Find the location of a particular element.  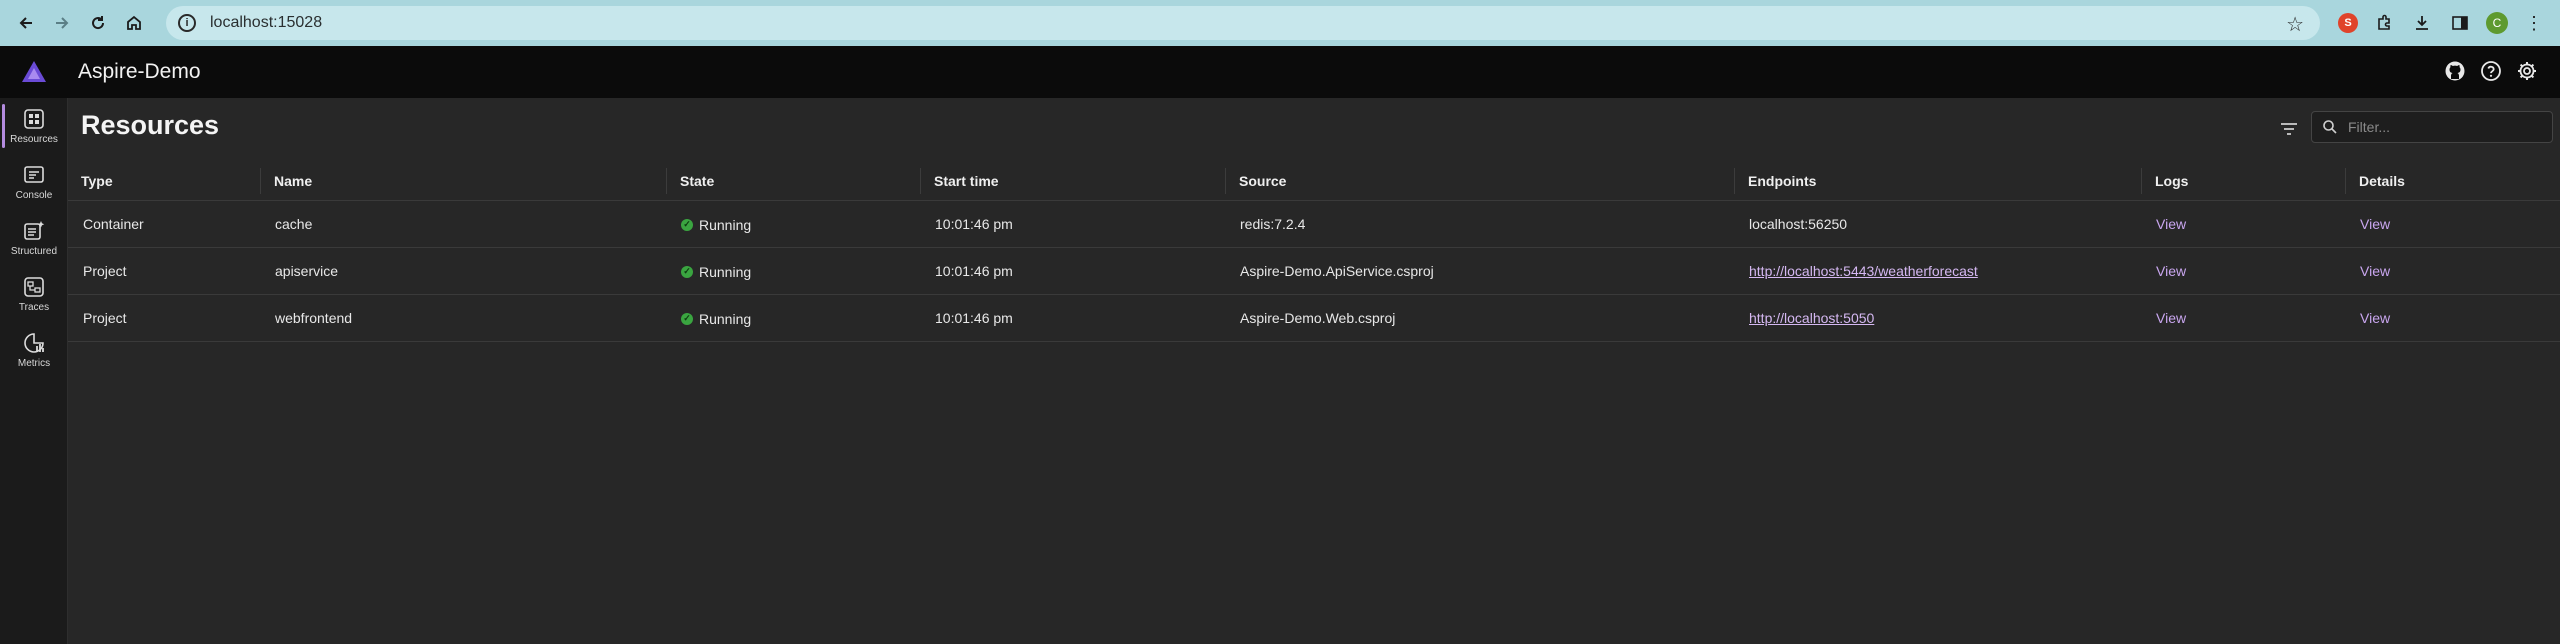

filter-input is located at coordinates (2448, 127).